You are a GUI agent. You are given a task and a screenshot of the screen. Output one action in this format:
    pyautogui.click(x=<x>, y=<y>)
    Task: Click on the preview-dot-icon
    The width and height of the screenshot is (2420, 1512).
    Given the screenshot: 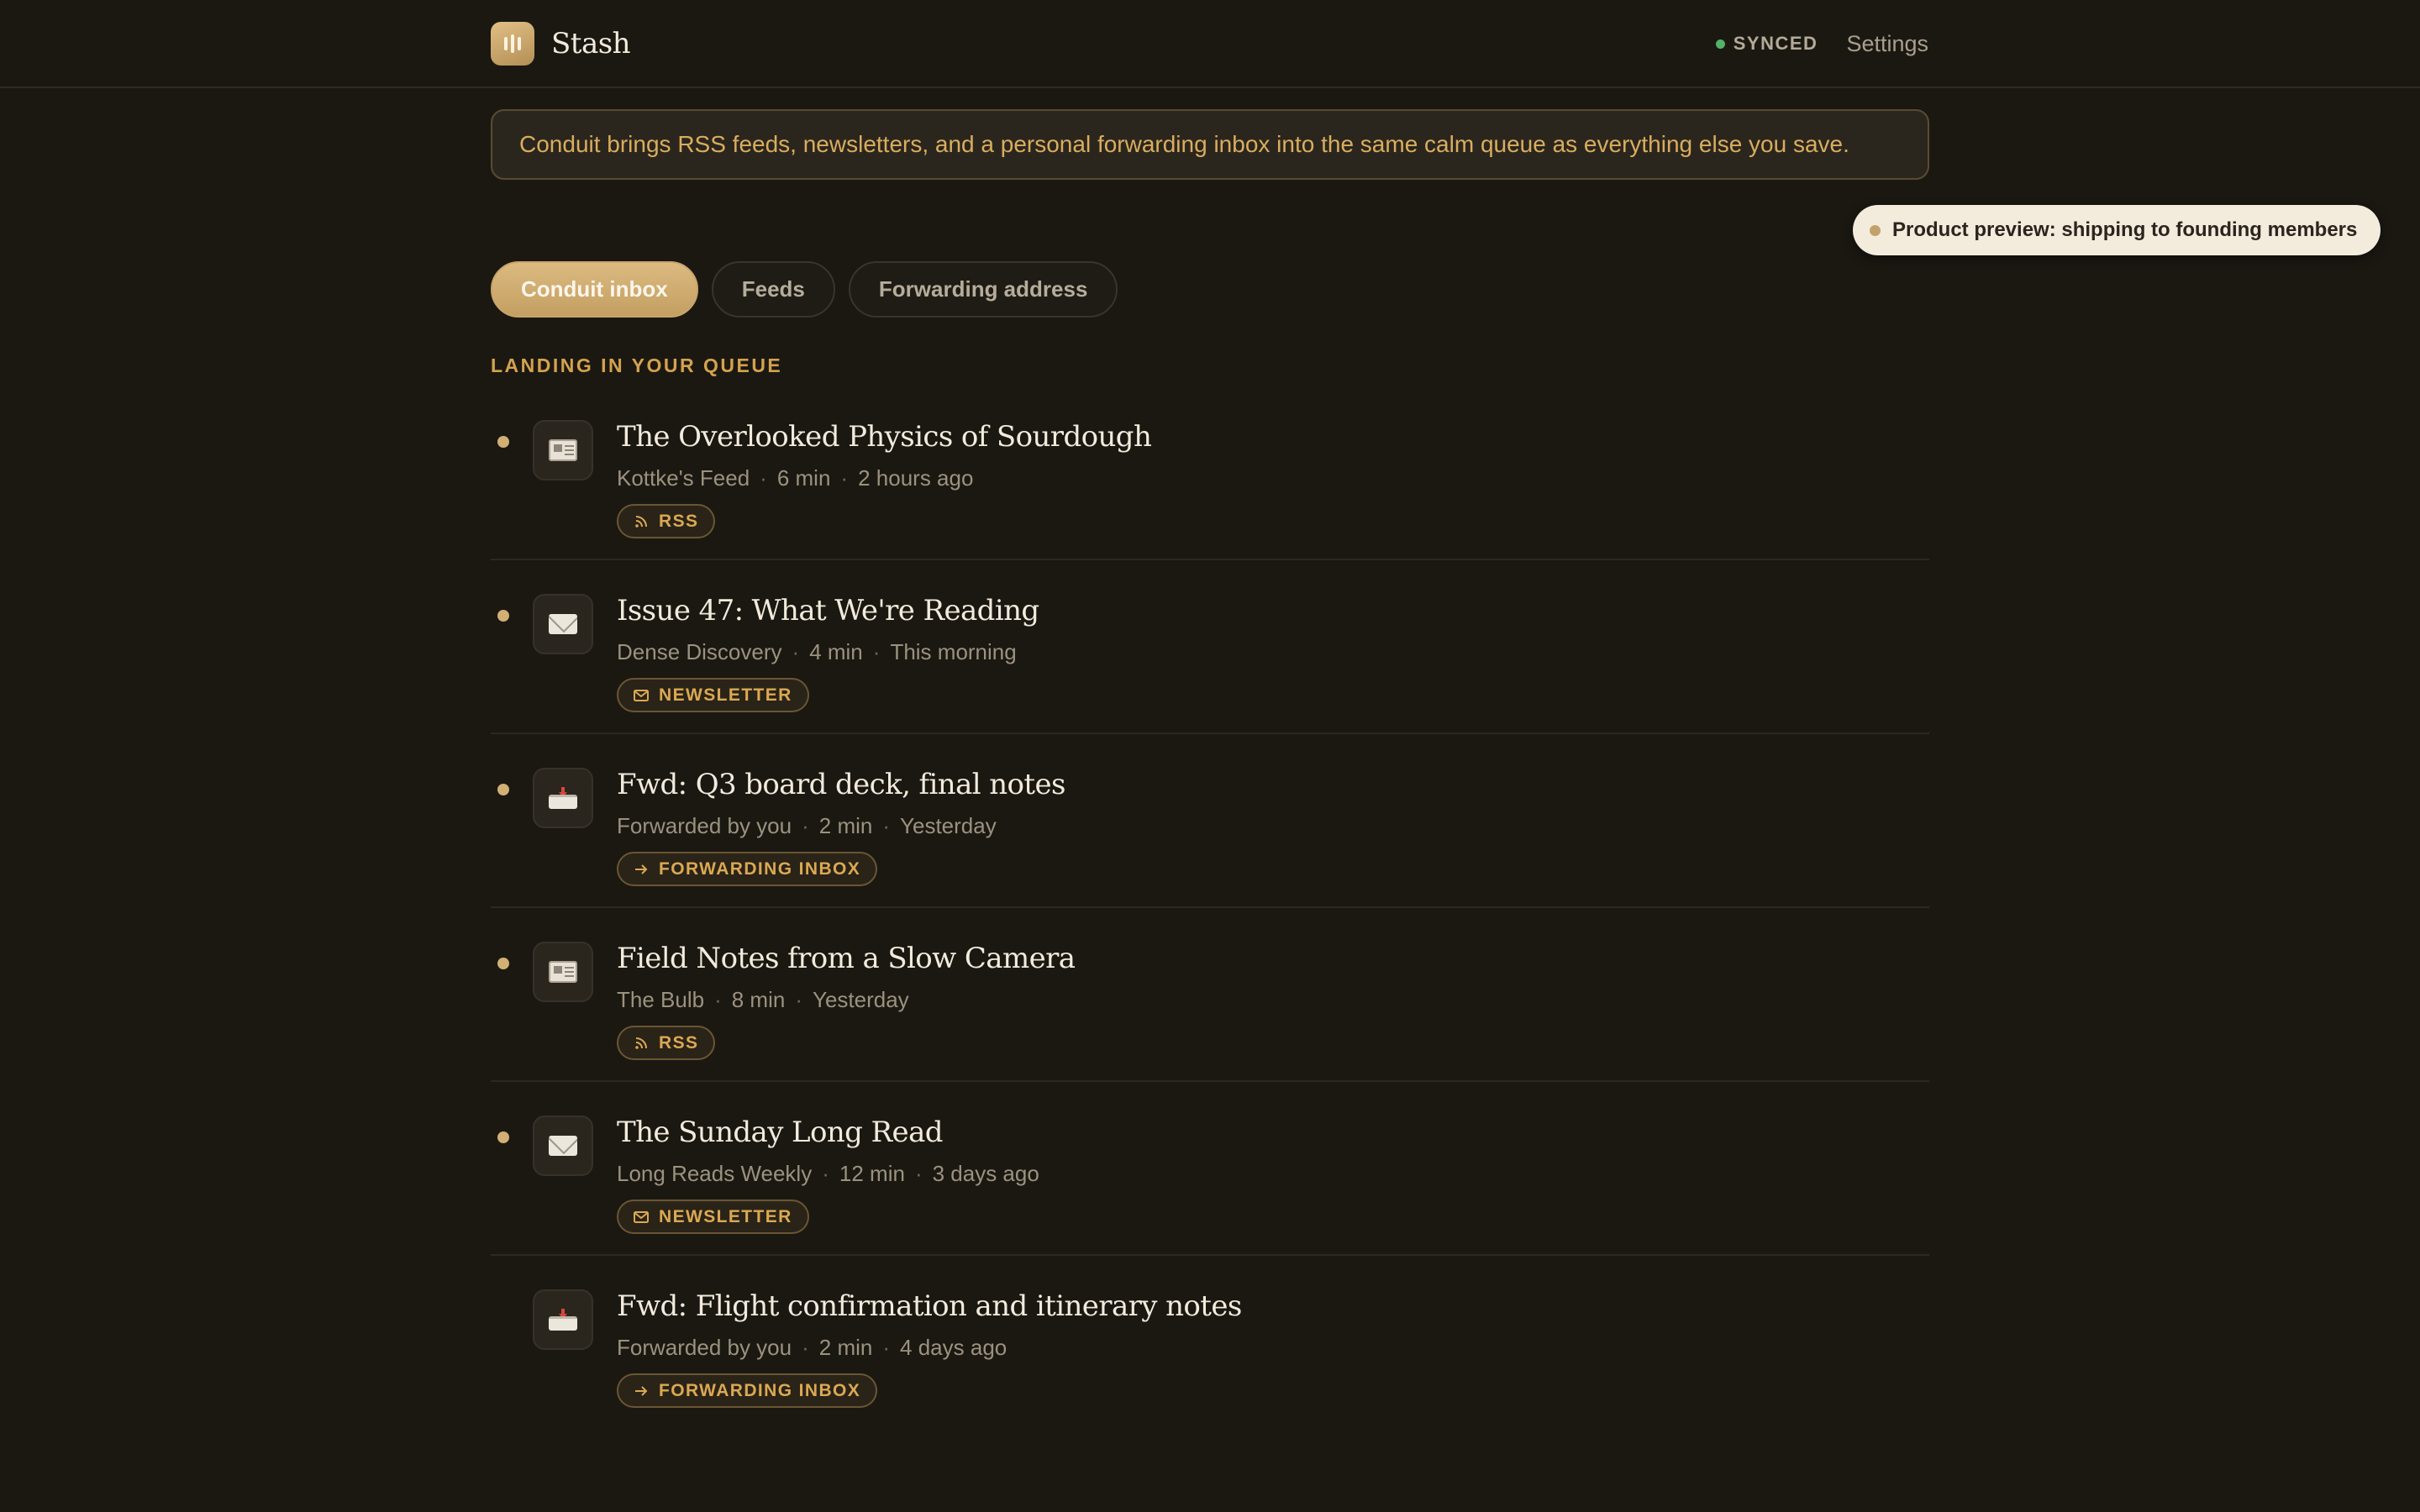 What is the action you would take?
    pyautogui.click(x=1875, y=230)
    